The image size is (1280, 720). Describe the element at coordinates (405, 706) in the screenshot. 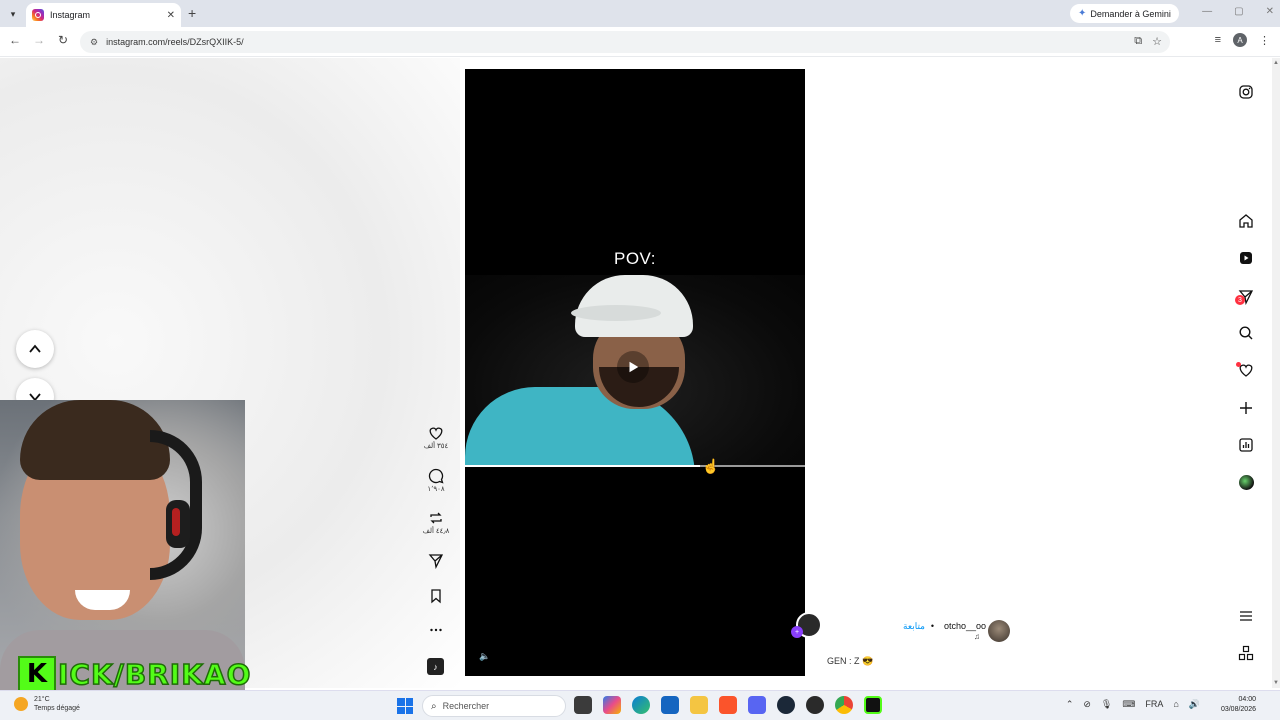

I see `windows-start-icon` at that location.